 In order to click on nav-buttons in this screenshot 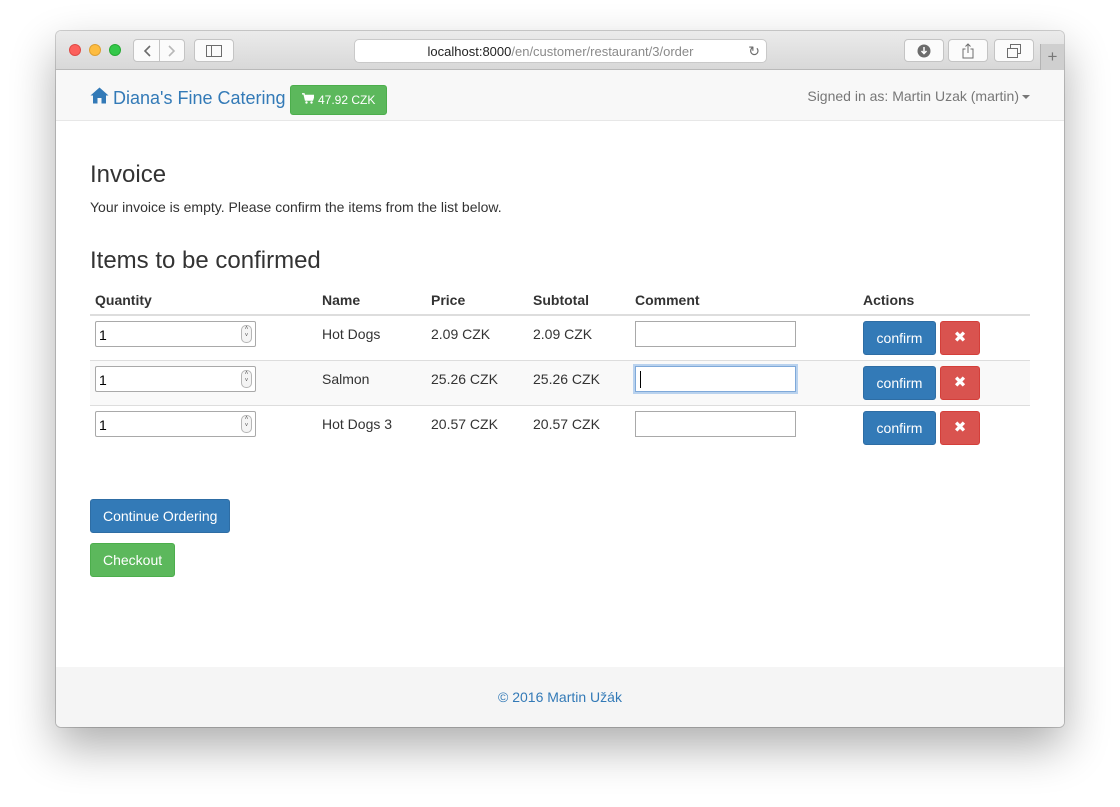, I will do `click(159, 50)`.